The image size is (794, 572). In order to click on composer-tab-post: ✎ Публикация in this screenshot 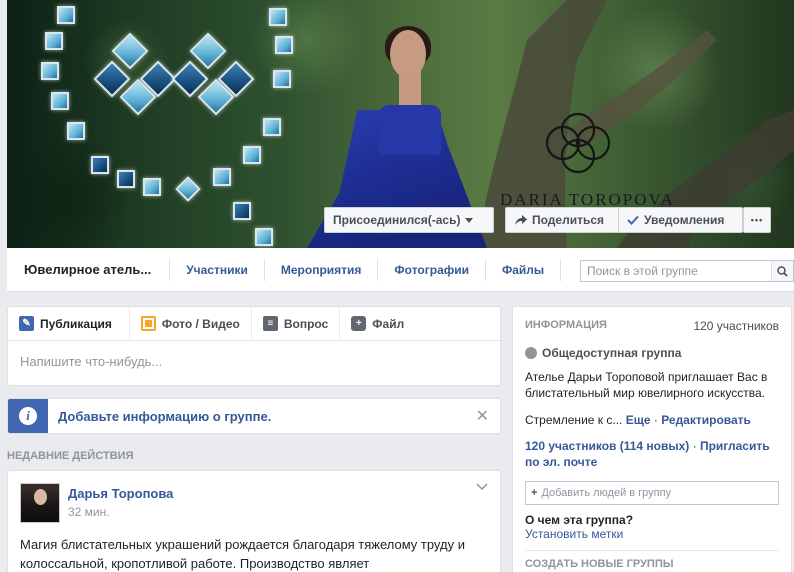, I will do `click(74, 323)`.